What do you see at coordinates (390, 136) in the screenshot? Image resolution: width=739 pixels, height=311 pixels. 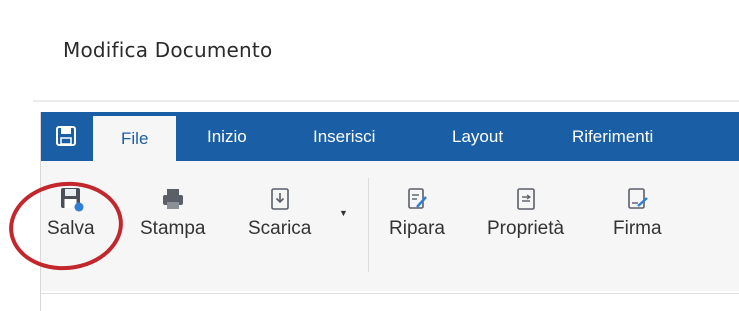 I see `ribbon-tabbar: File Inizio Inserisci Layout Riferimenti` at bounding box center [390, 136].